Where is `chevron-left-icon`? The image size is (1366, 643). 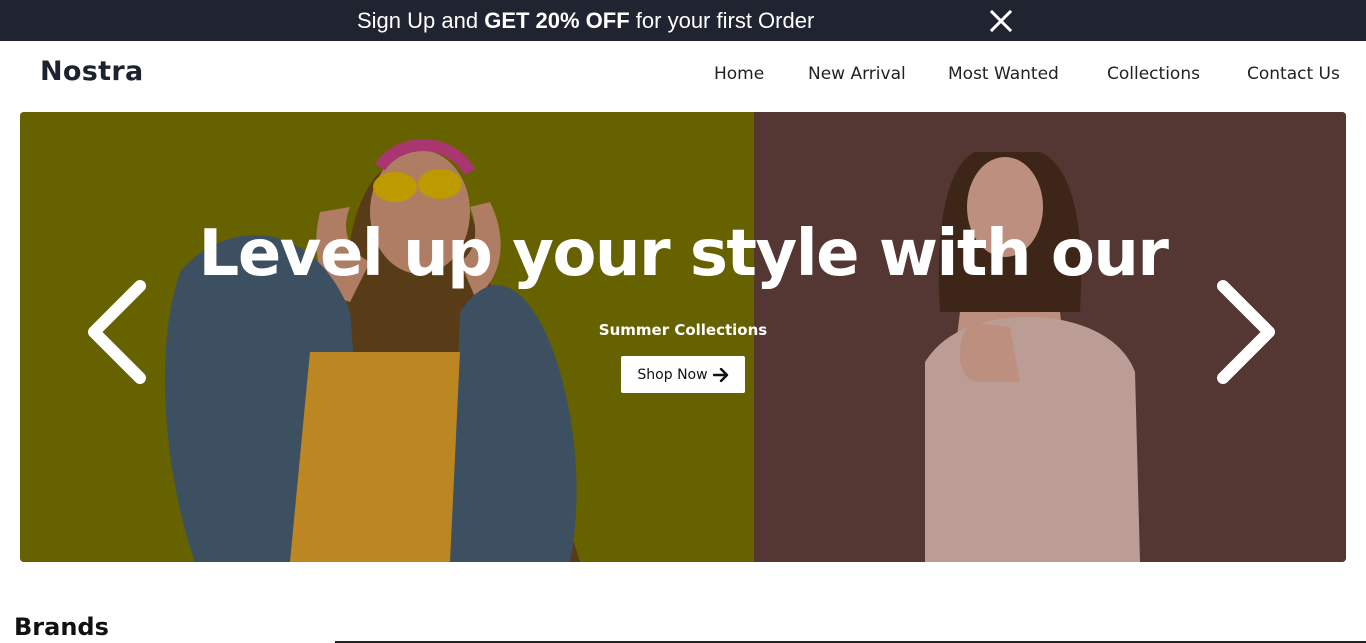
chevron-left-icon is located at coordinates (117, 332).